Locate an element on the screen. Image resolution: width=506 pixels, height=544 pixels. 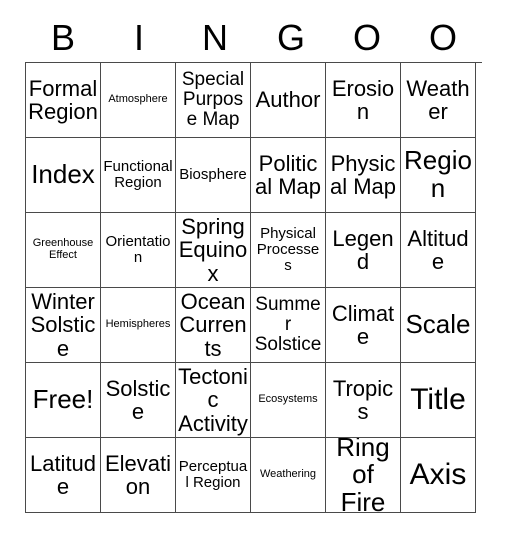
bingo-cell-label: Index is located at coordinates (63, 174).